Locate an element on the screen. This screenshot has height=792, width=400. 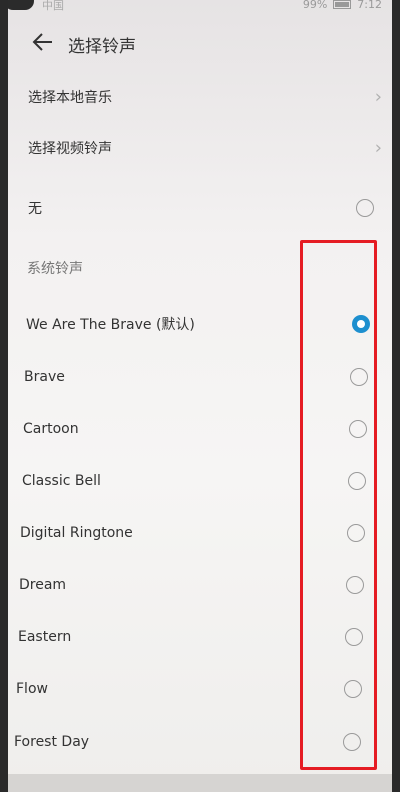
ringtone-label: Forest Day is located at coordinates (52, 742).